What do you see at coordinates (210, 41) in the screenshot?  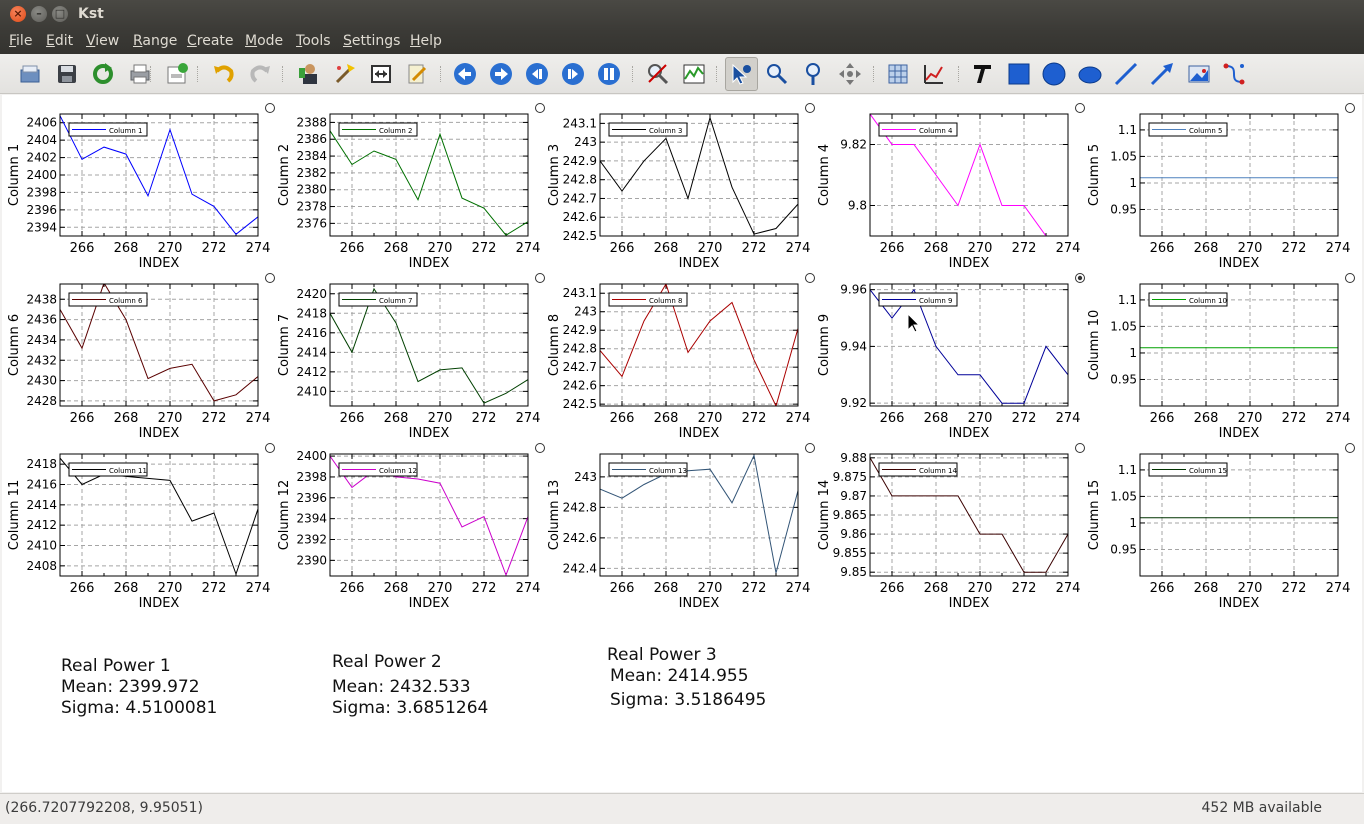 I see `menu-create: Create` at bounding box center [210, 41].